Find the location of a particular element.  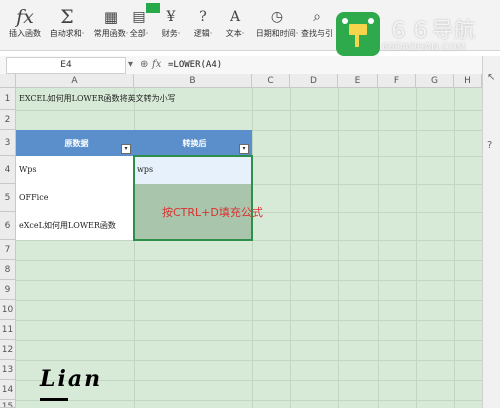

cell-a4: Wps is located at coordinates (75, 170).